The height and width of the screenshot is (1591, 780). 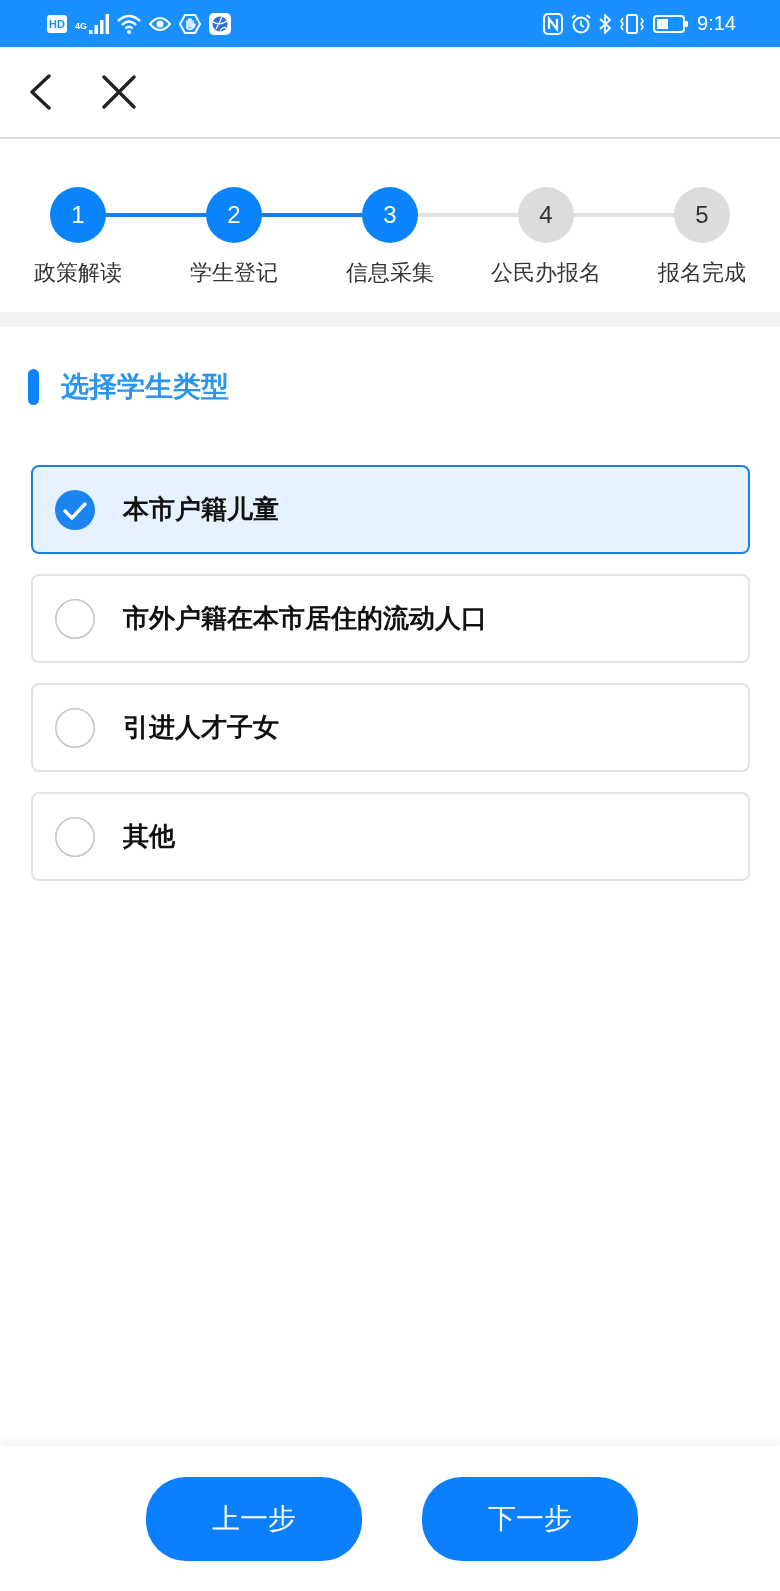 What do you see at coordinates (581, 23) in the screenshot?
I see `alarm-icon` at bounding box center [581, 23].